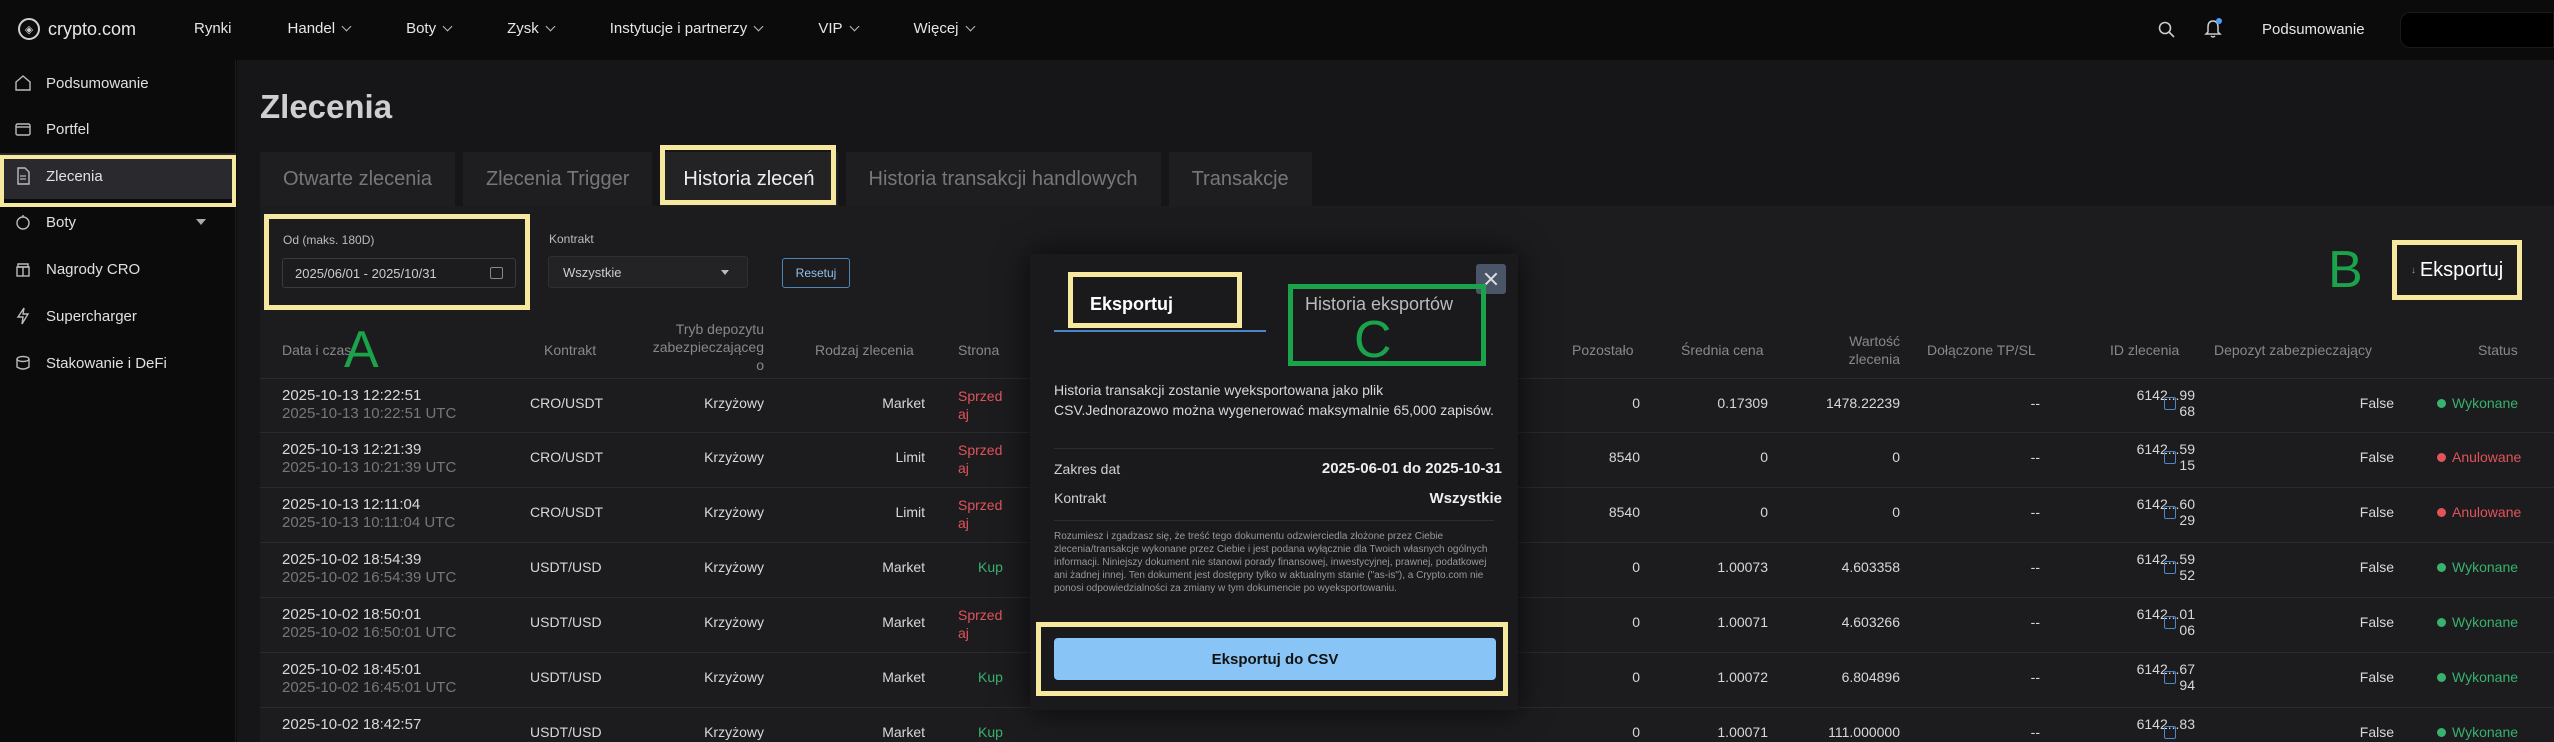 The height and width of the screenshot is (742, 2554). What do you see at coordinates (816, 273) in the screenshot?
I see `reset-button: Resetuj` at bounding box center [816, 273].